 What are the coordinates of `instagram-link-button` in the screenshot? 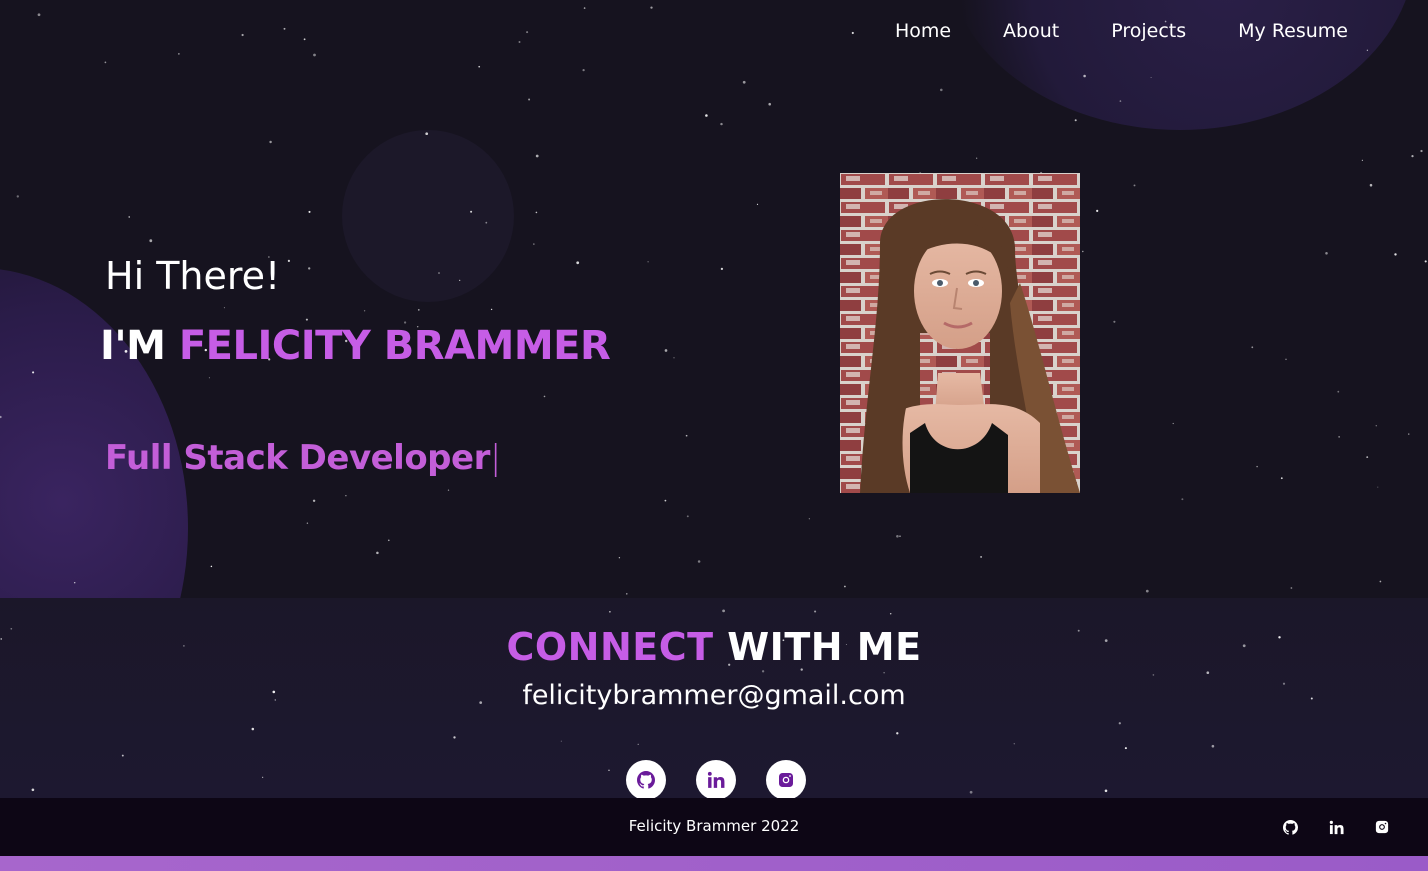 It's located at (786, 780).